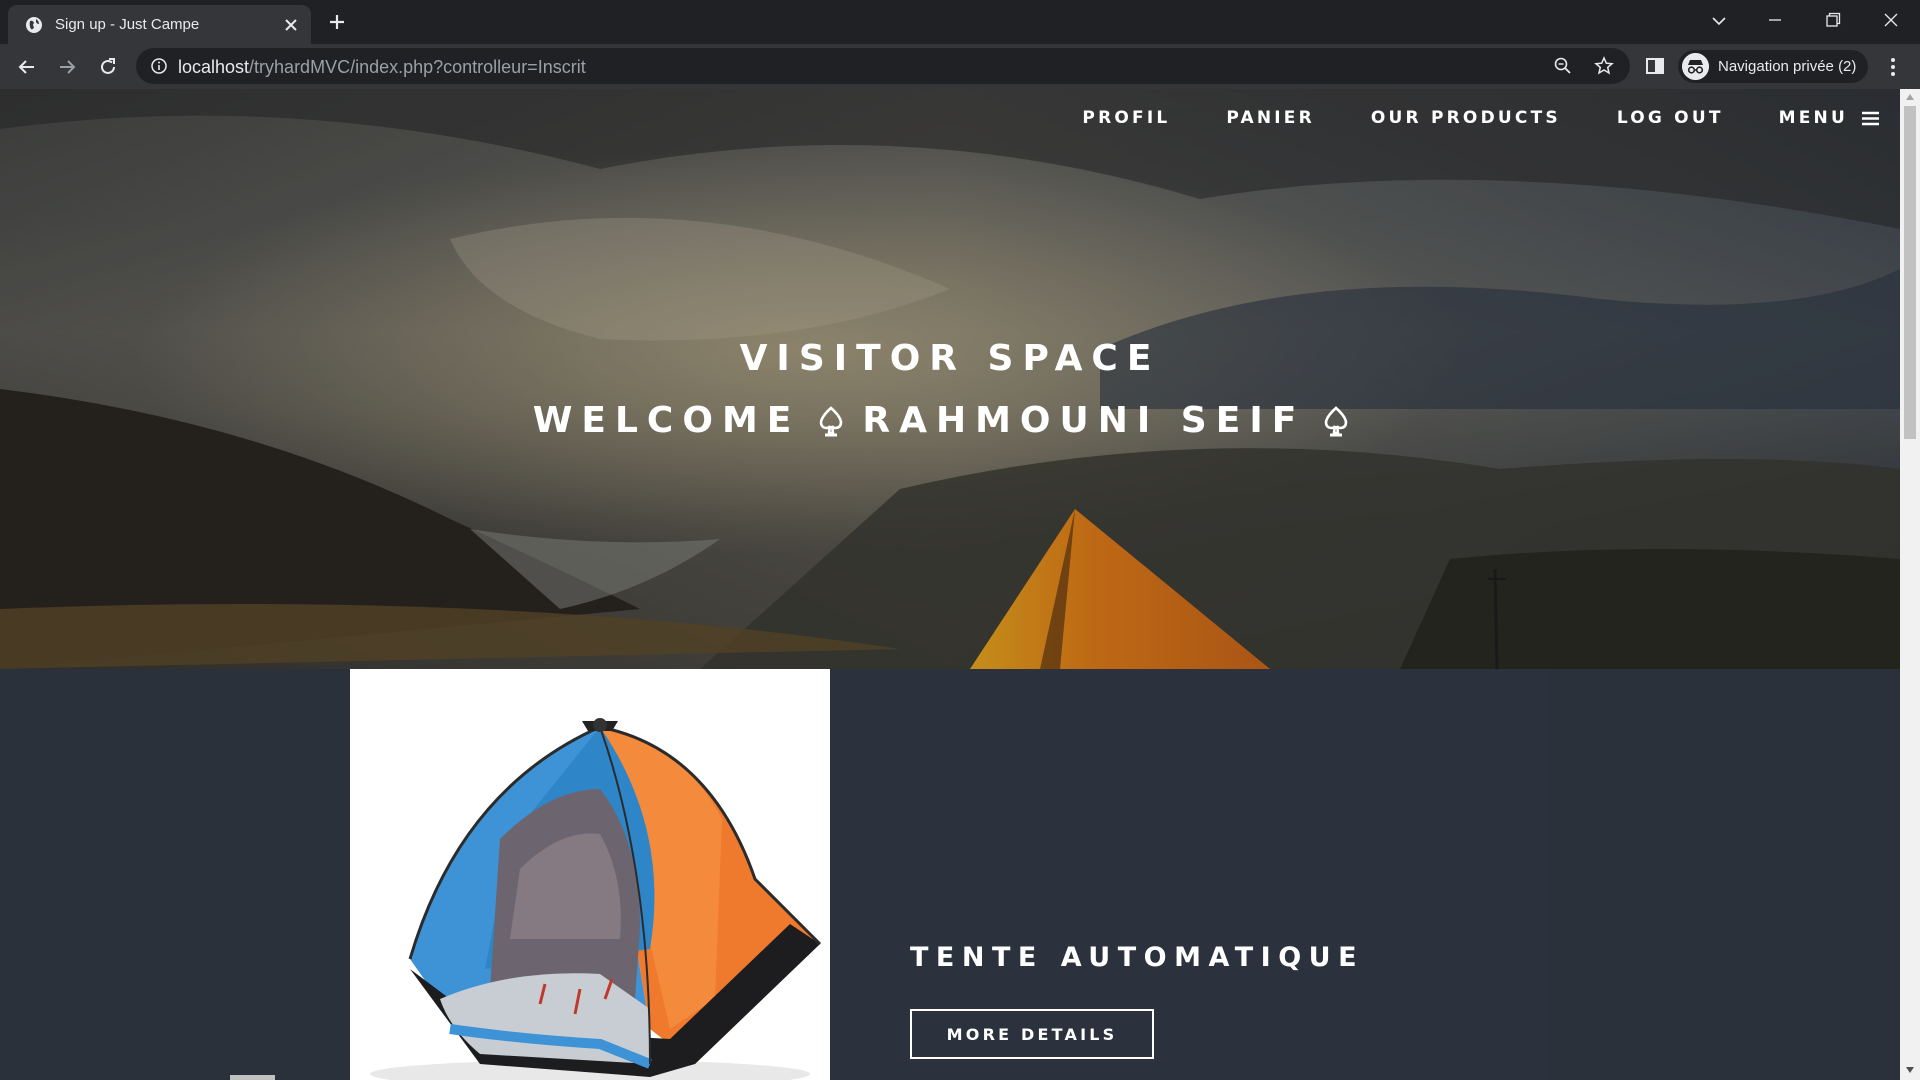  Describe the element at coordinates (1126, 118) in the screenshot. I see `nav-link-profil: PROFIL` at that location.